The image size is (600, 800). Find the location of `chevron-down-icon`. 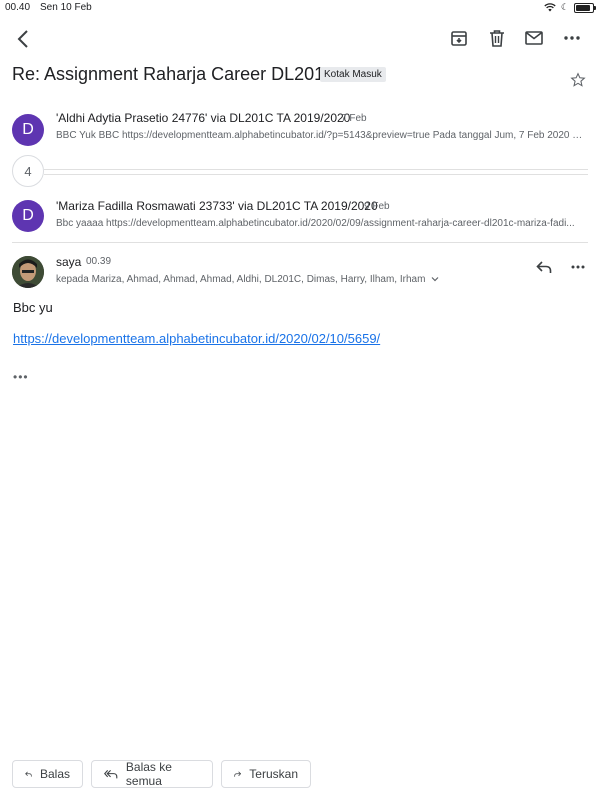

chevron-down-icon is located at coordinates (435, 279).